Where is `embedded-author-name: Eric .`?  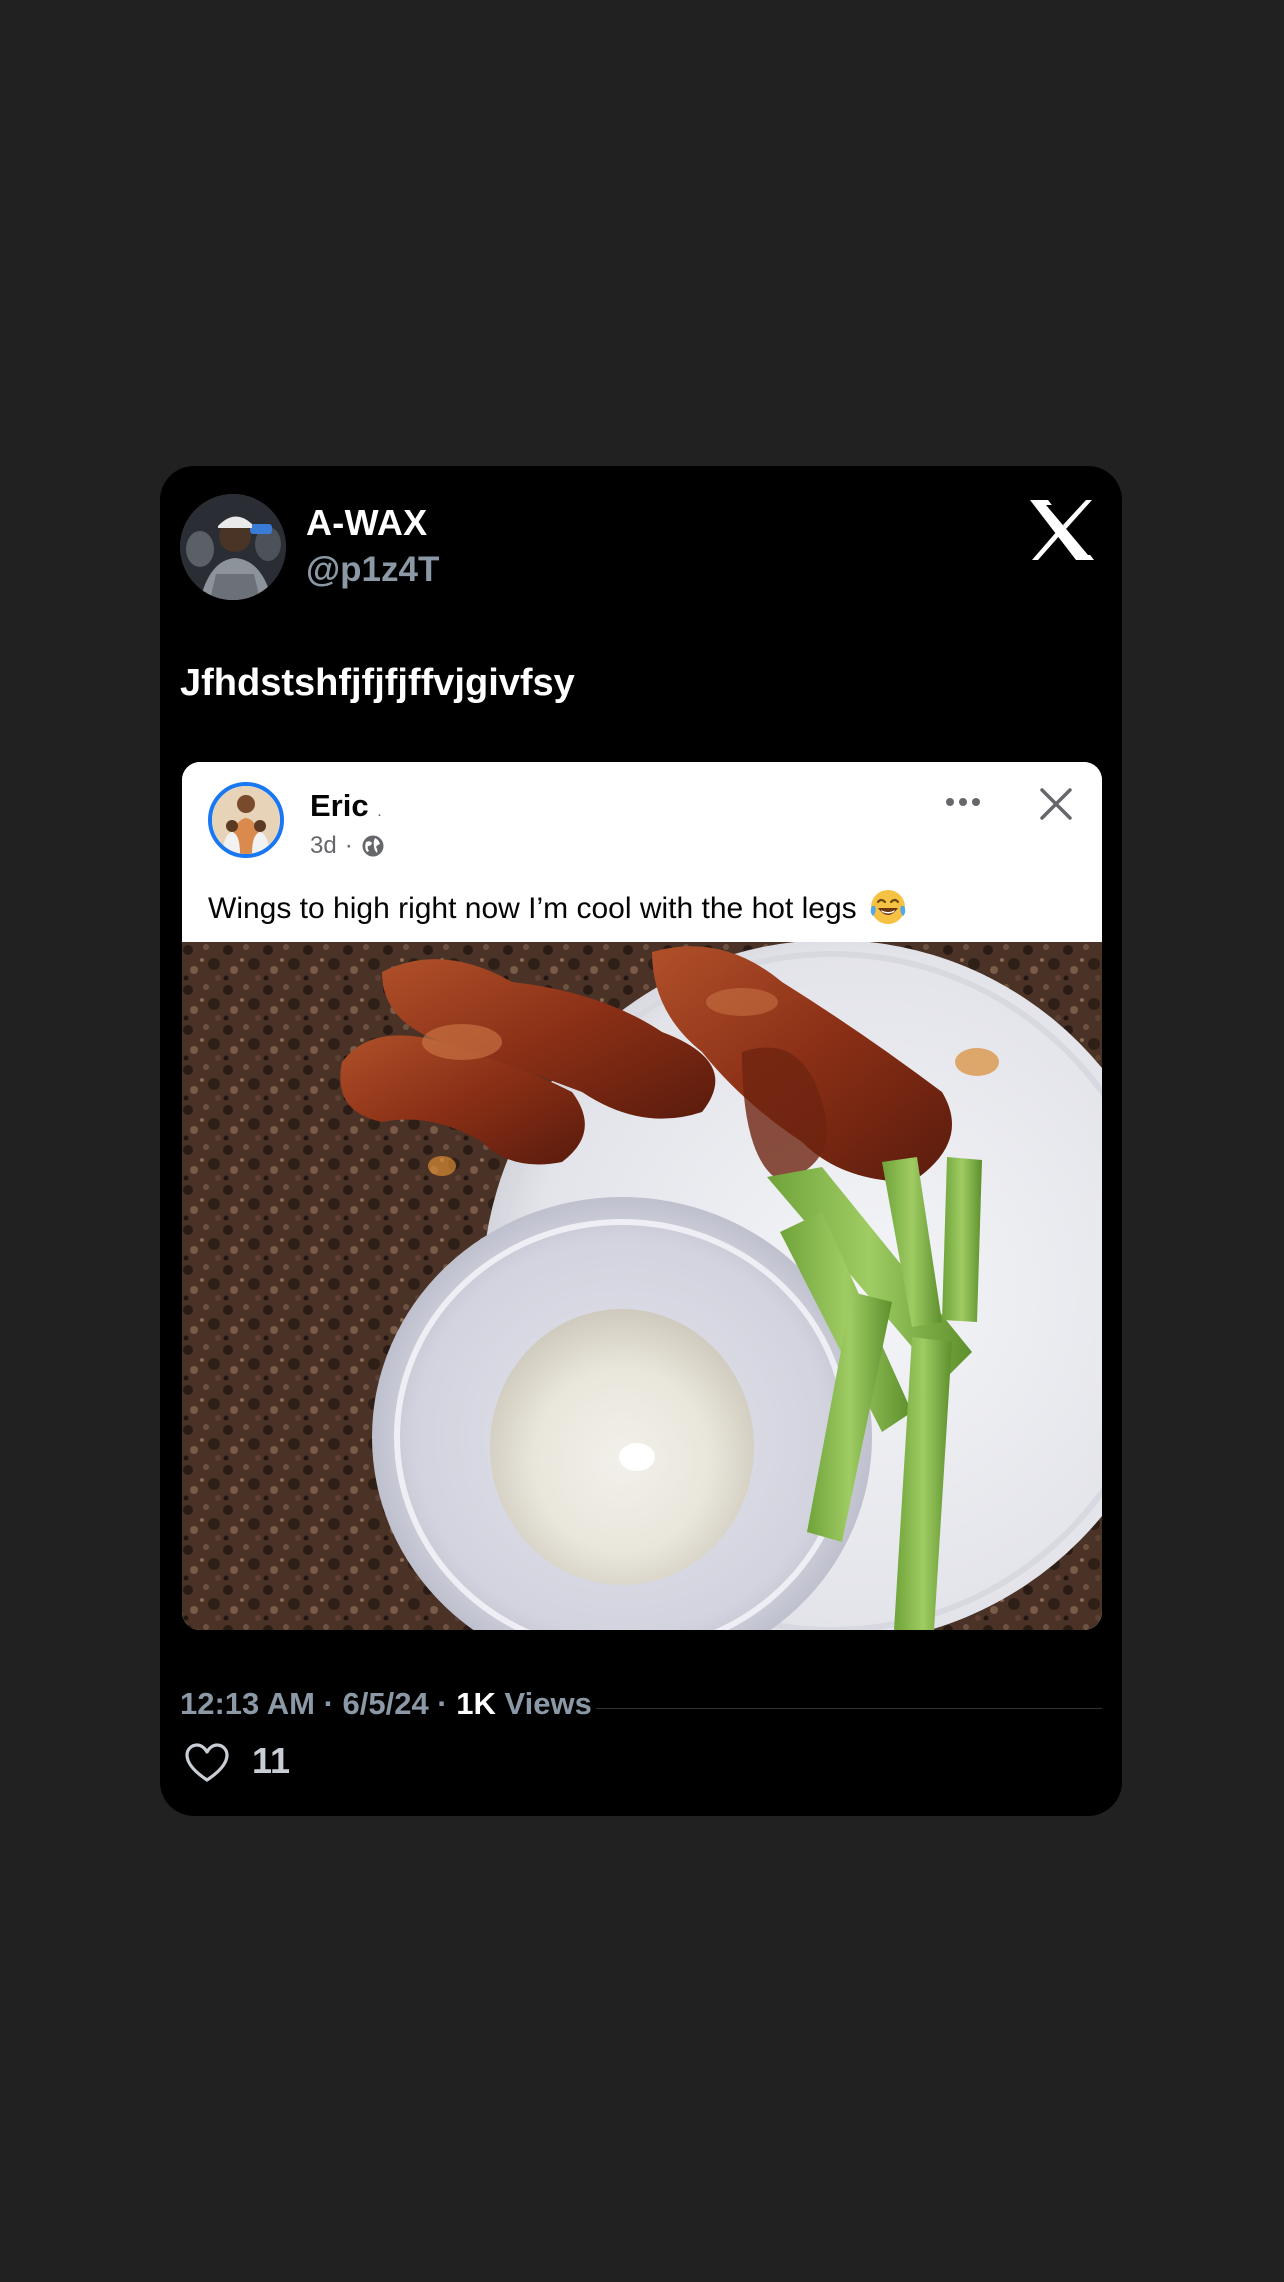
embedded-author-name: Eric . is located at coordinates (346, 806).